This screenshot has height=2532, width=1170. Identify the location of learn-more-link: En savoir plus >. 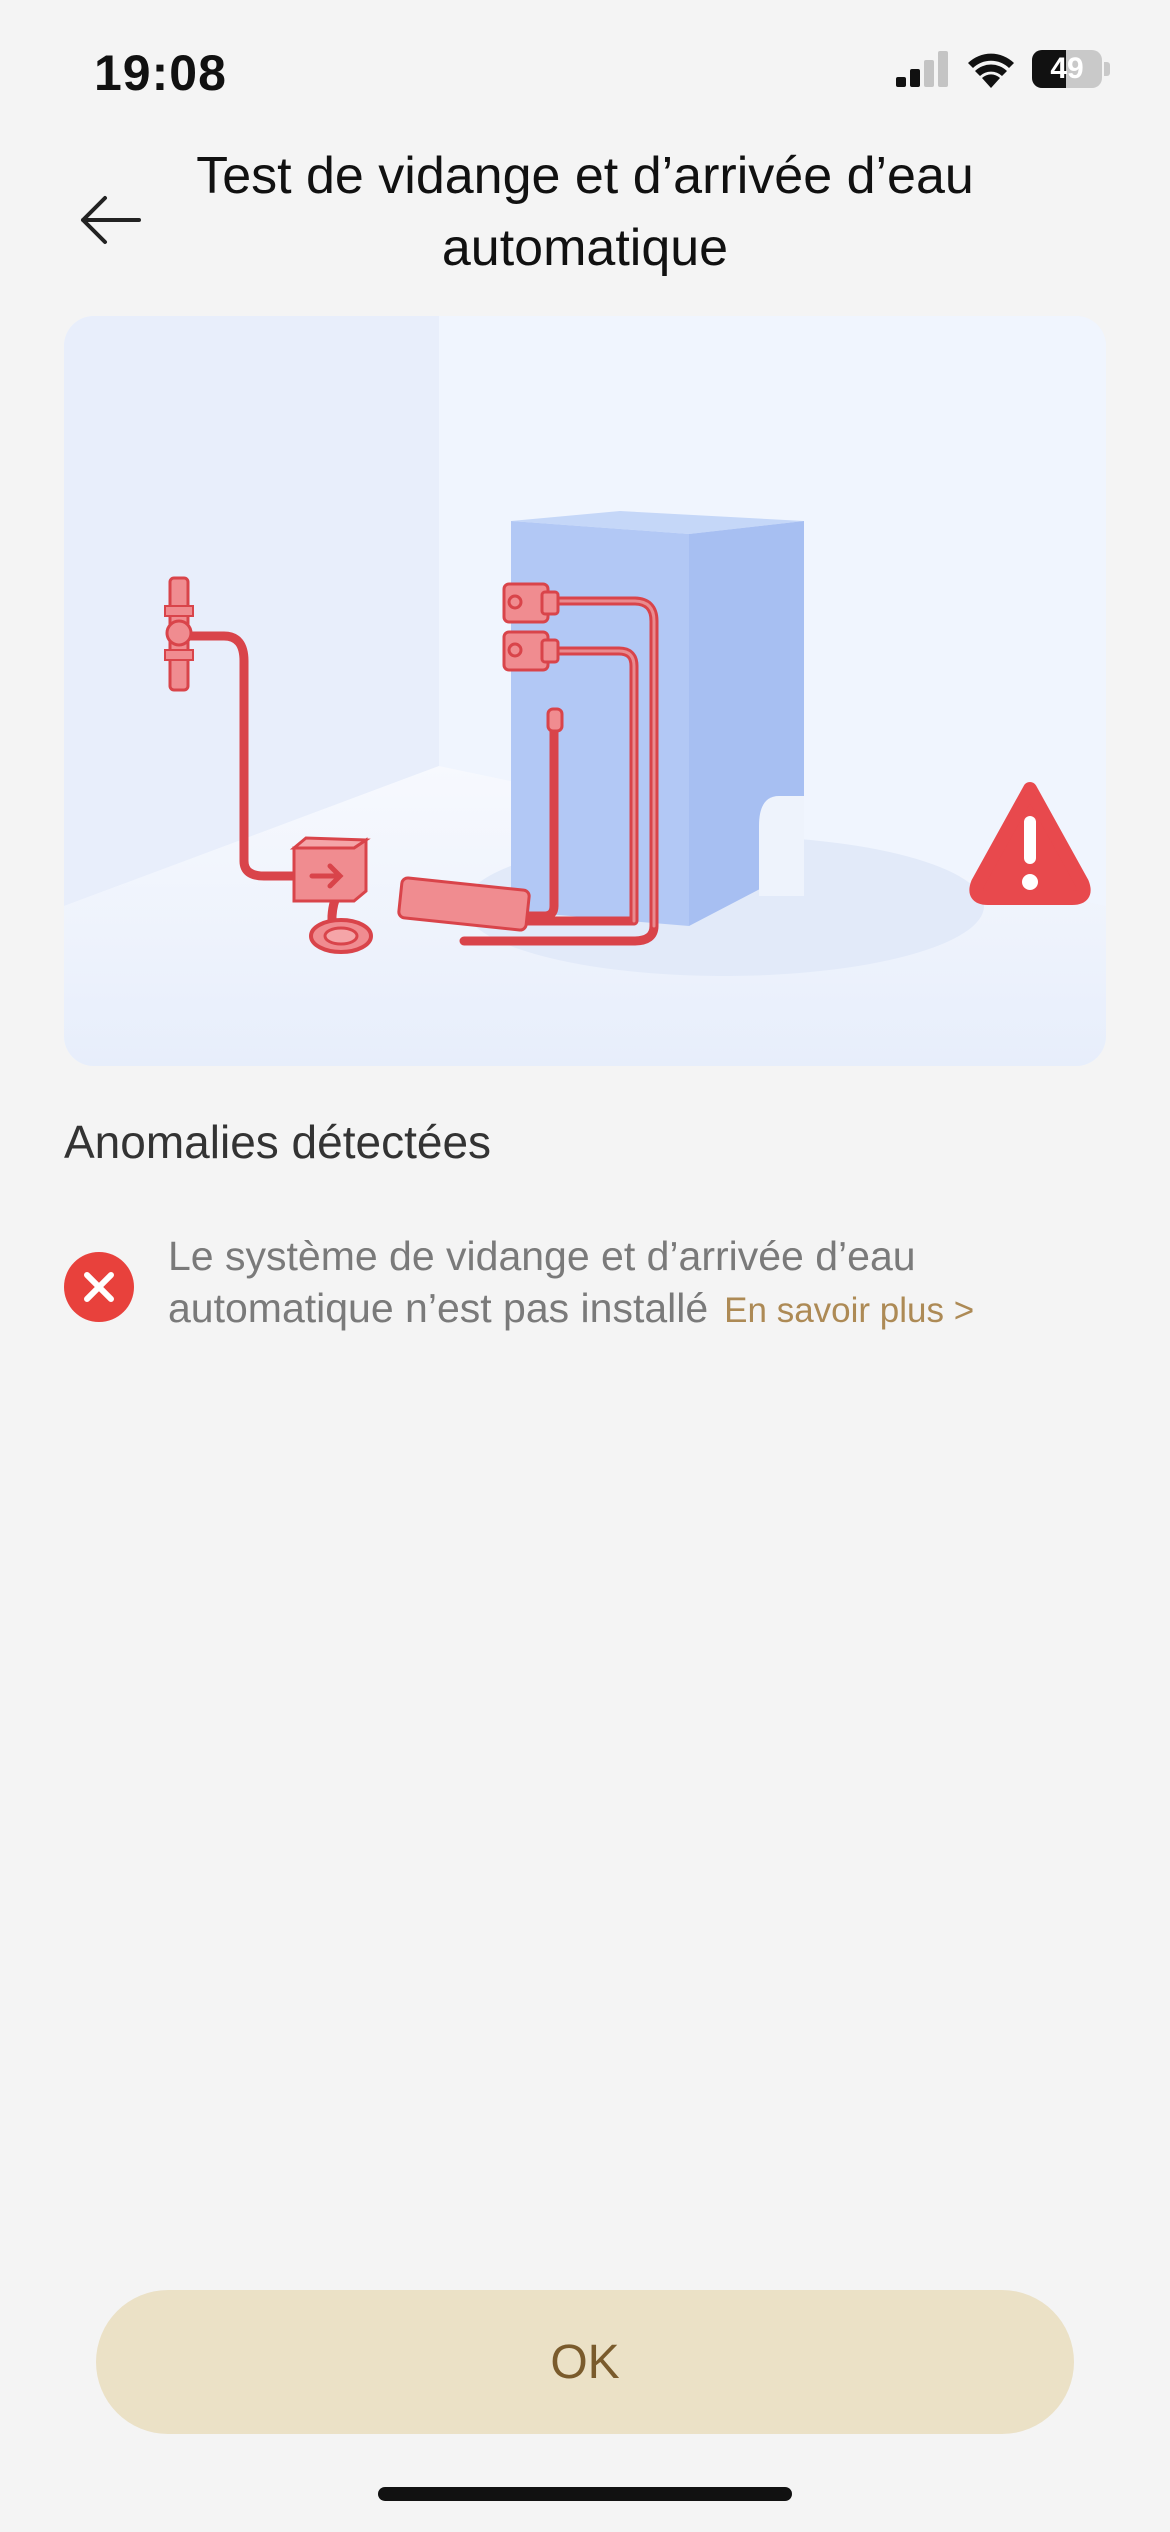
(849, 1310).